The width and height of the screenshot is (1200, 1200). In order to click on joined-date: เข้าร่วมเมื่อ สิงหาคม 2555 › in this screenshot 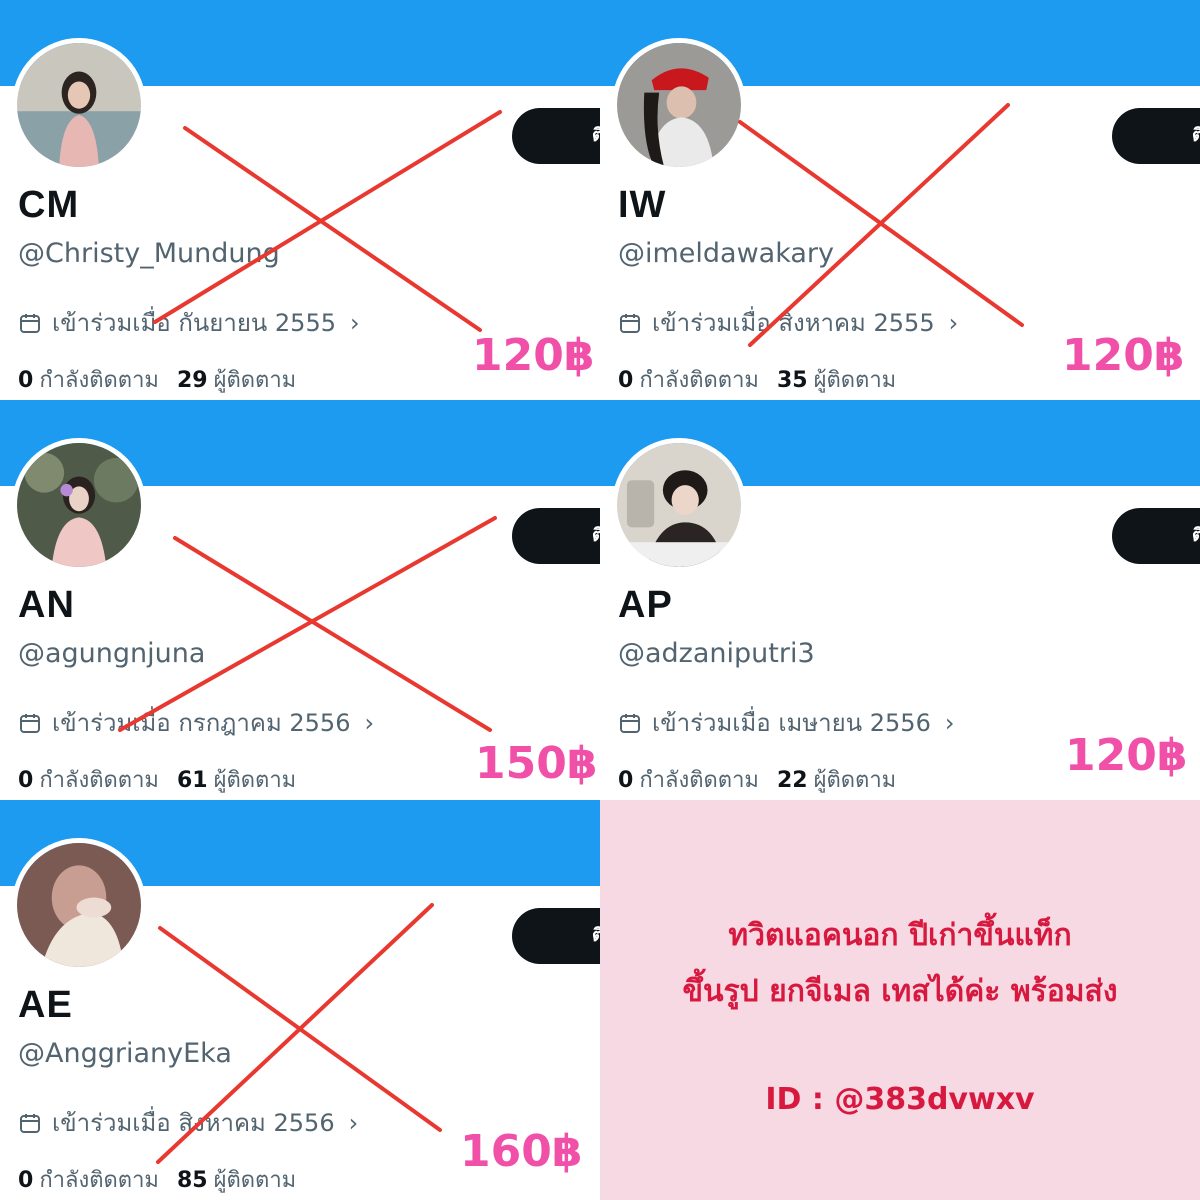, I will do `click(788, 322)`.